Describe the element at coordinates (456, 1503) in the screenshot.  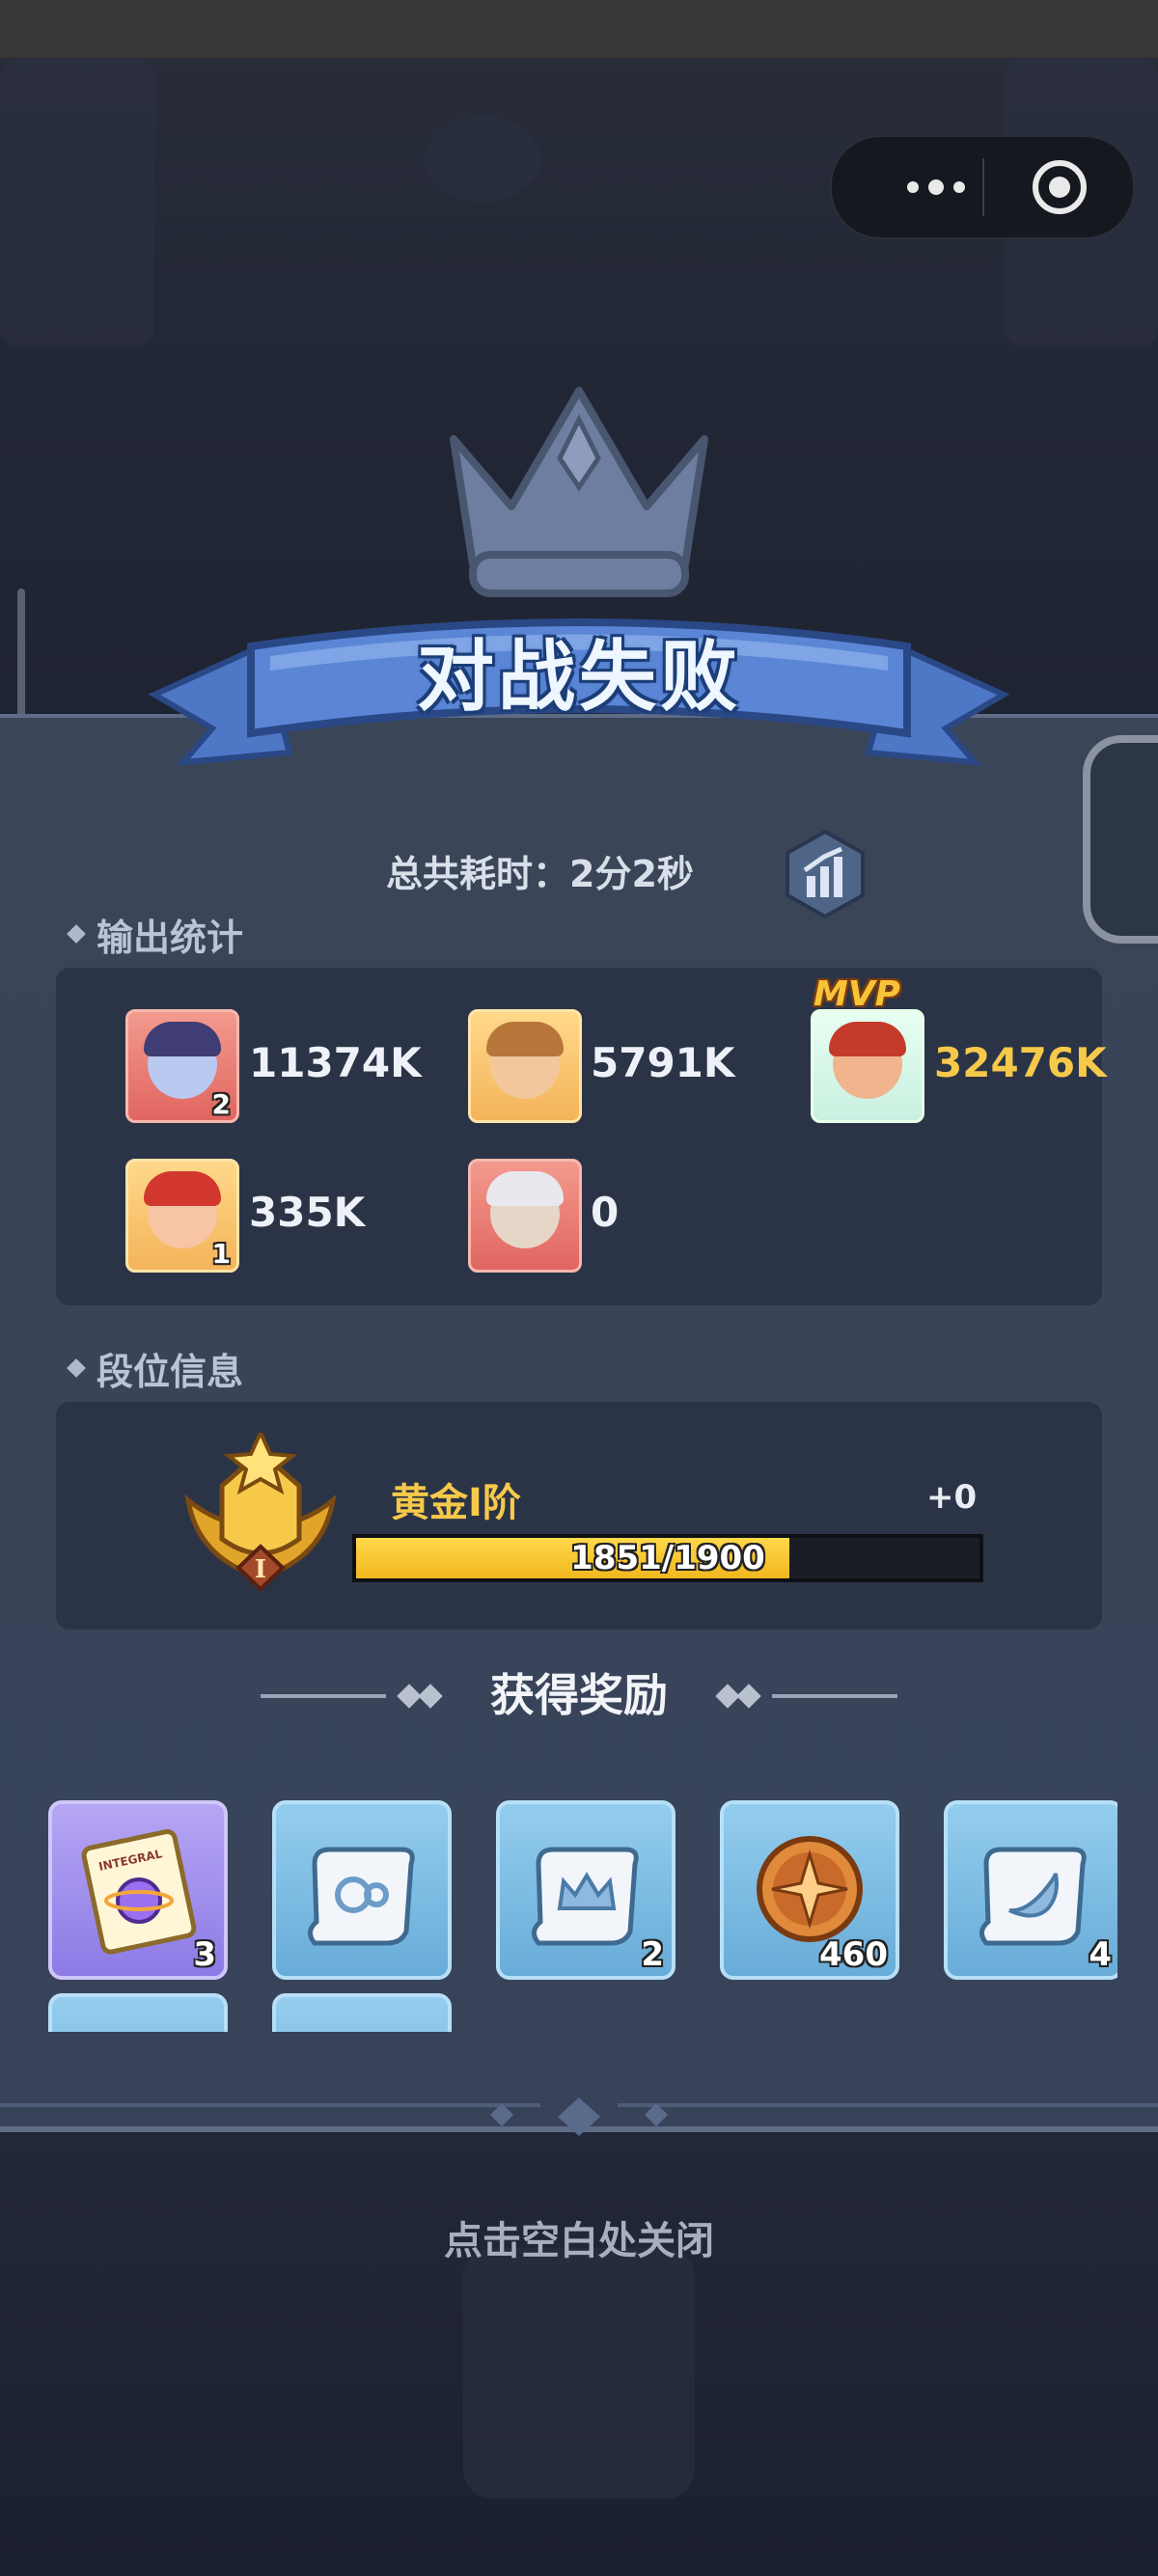
I see `rank-name: 黄金I阶` at that location.